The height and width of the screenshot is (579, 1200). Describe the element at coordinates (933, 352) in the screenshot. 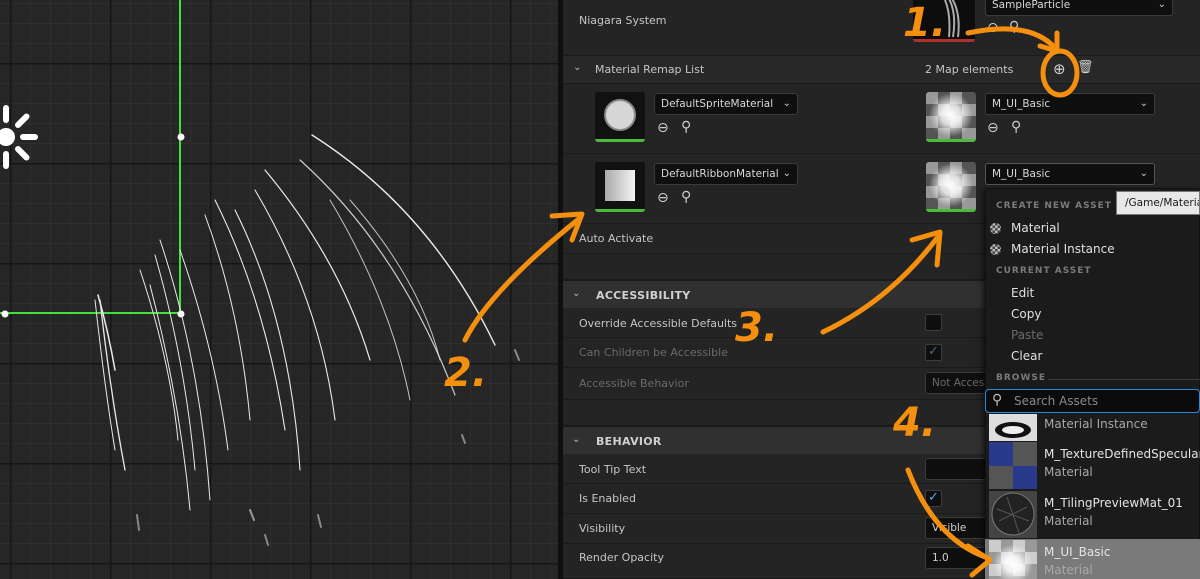

I see `children-accessible-checkbox` at that location.